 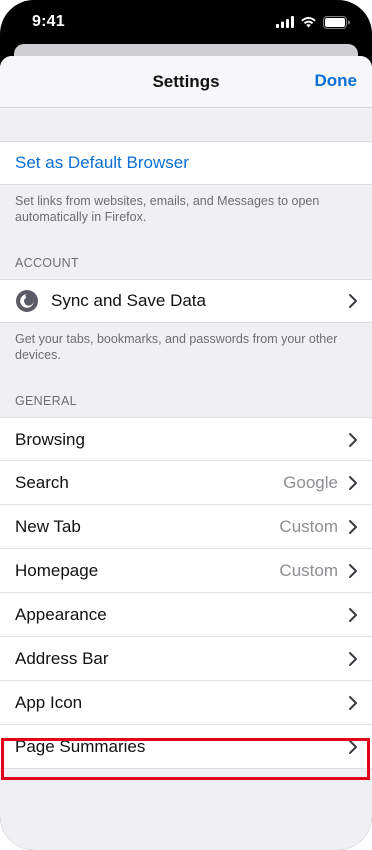 I want to click on general-section-header: GENERAL, so click(x=46, y=401).